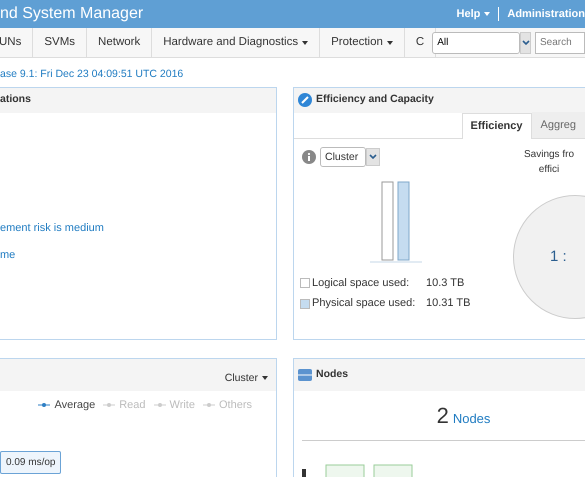  Describe the element at coordinates (375, 100) in the screenshot. I see `panel-title: Efficiency and Capacity` at that location.